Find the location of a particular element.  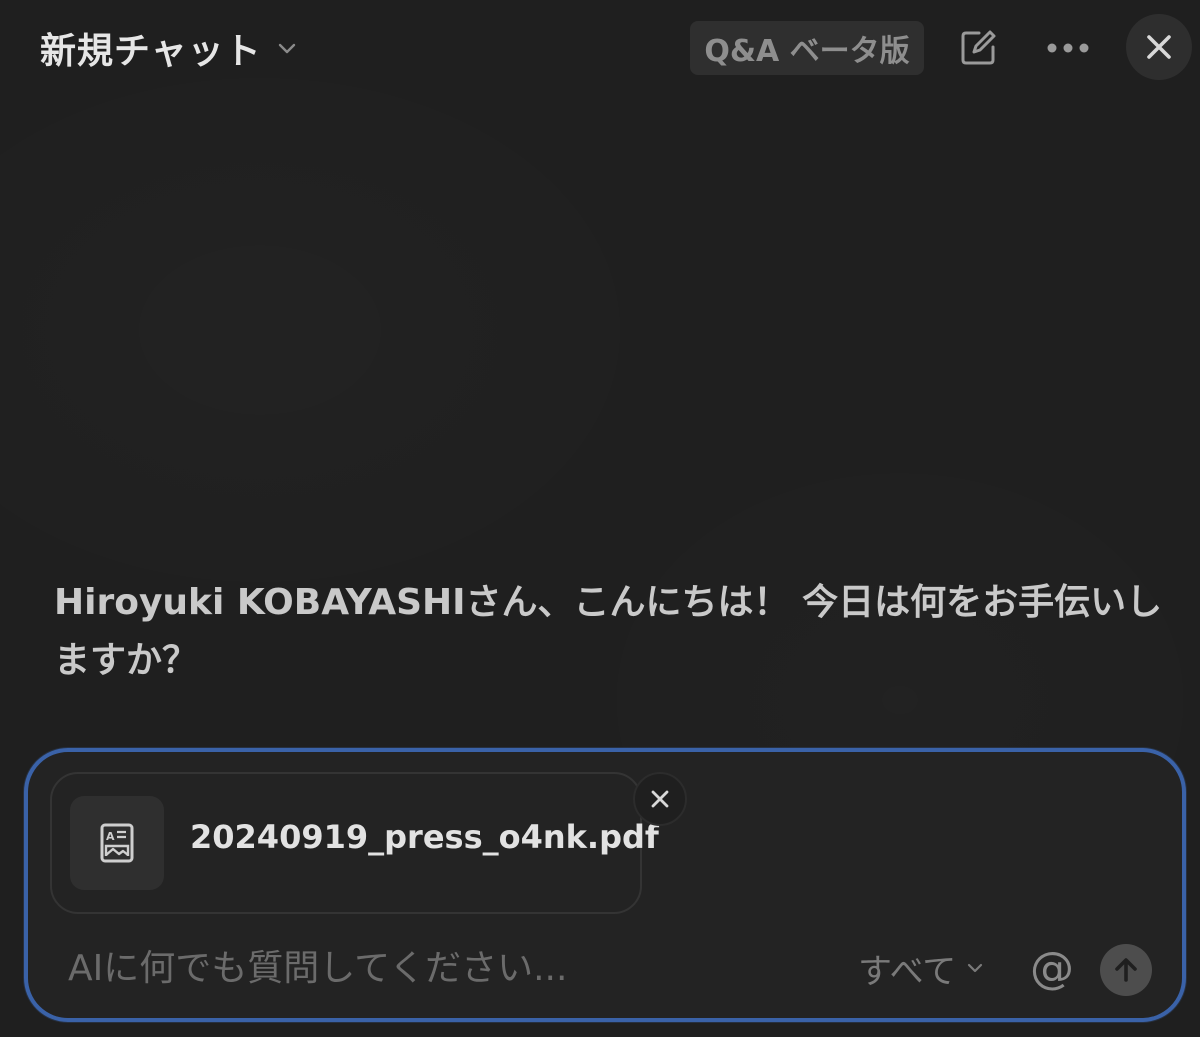

attached-file-card: A 20240919_press_o4nk.pdf is located at coordinates (368, 843).